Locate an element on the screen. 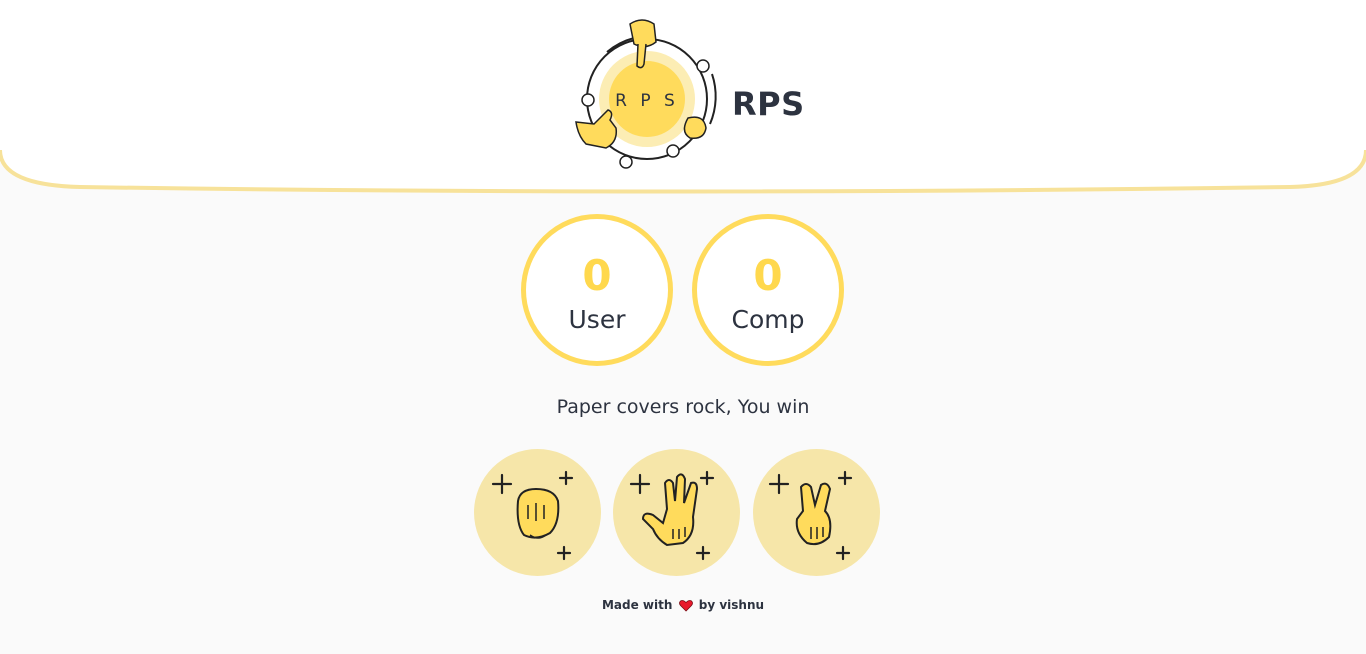 Image resolution: width=1366 pixels, height=654 pixels. paper-hand-icon is located at coordinates (672, 515).